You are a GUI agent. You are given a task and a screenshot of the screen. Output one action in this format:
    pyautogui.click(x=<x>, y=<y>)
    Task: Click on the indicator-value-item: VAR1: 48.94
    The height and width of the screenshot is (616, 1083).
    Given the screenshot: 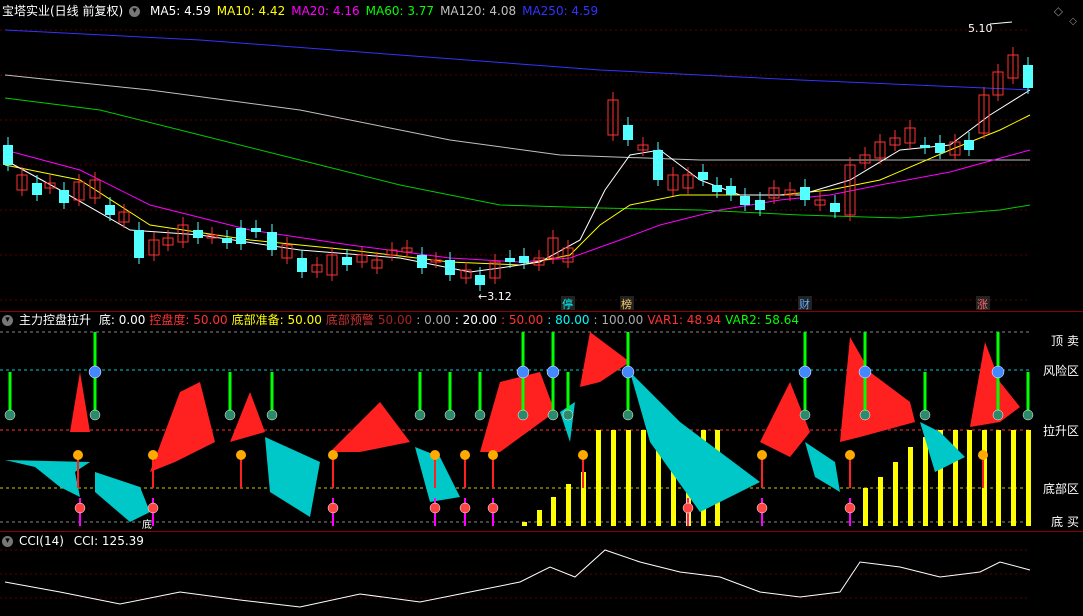 What is the action you would take?
    pyautogui.click(x=684, y=320)
    